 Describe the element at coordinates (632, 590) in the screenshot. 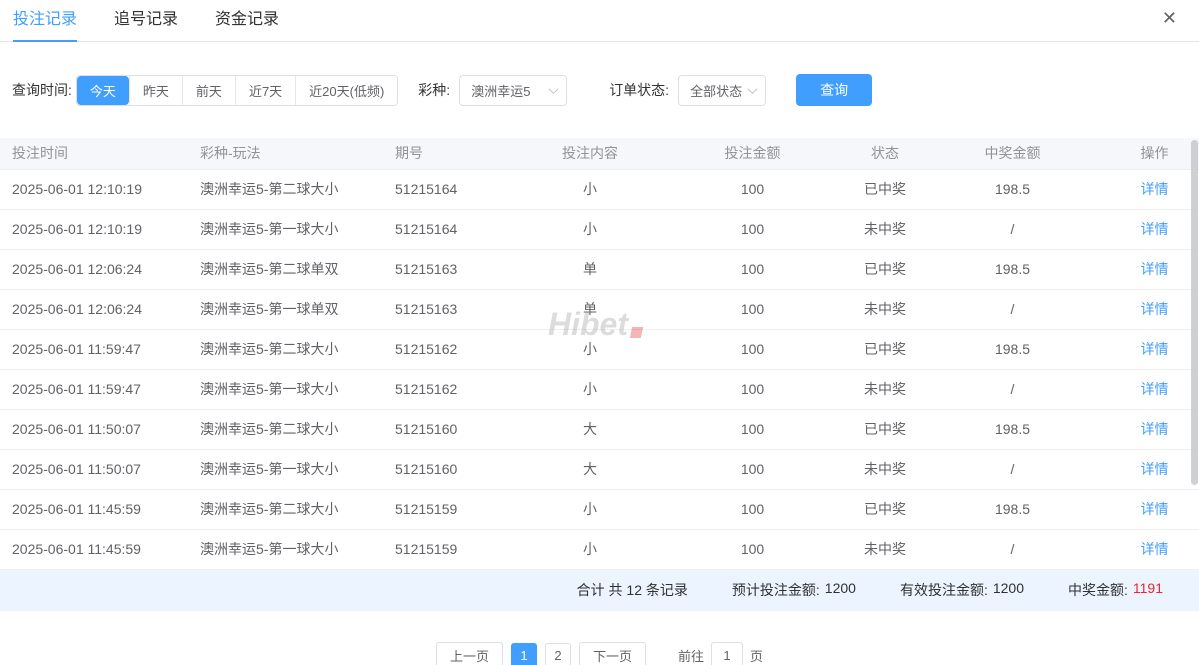

I see `summary-total: 合计 共 12 条记录` at that location.